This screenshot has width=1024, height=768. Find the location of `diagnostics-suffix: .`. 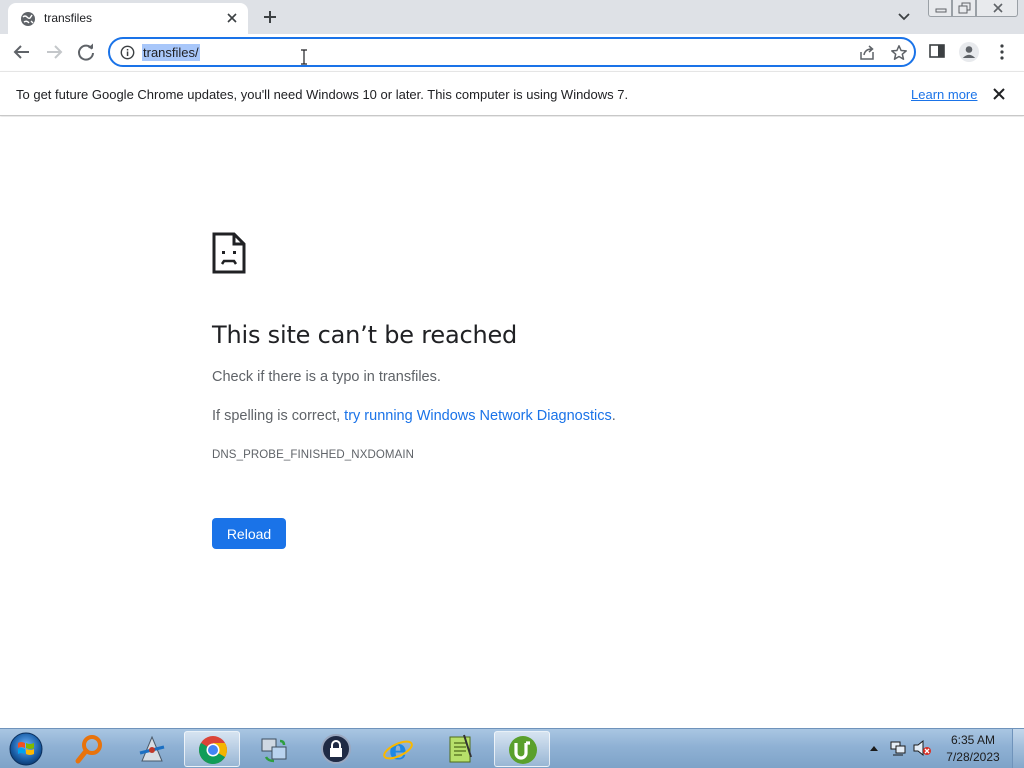

diagnostics-suffix: . is located at coordinates (613, 416).